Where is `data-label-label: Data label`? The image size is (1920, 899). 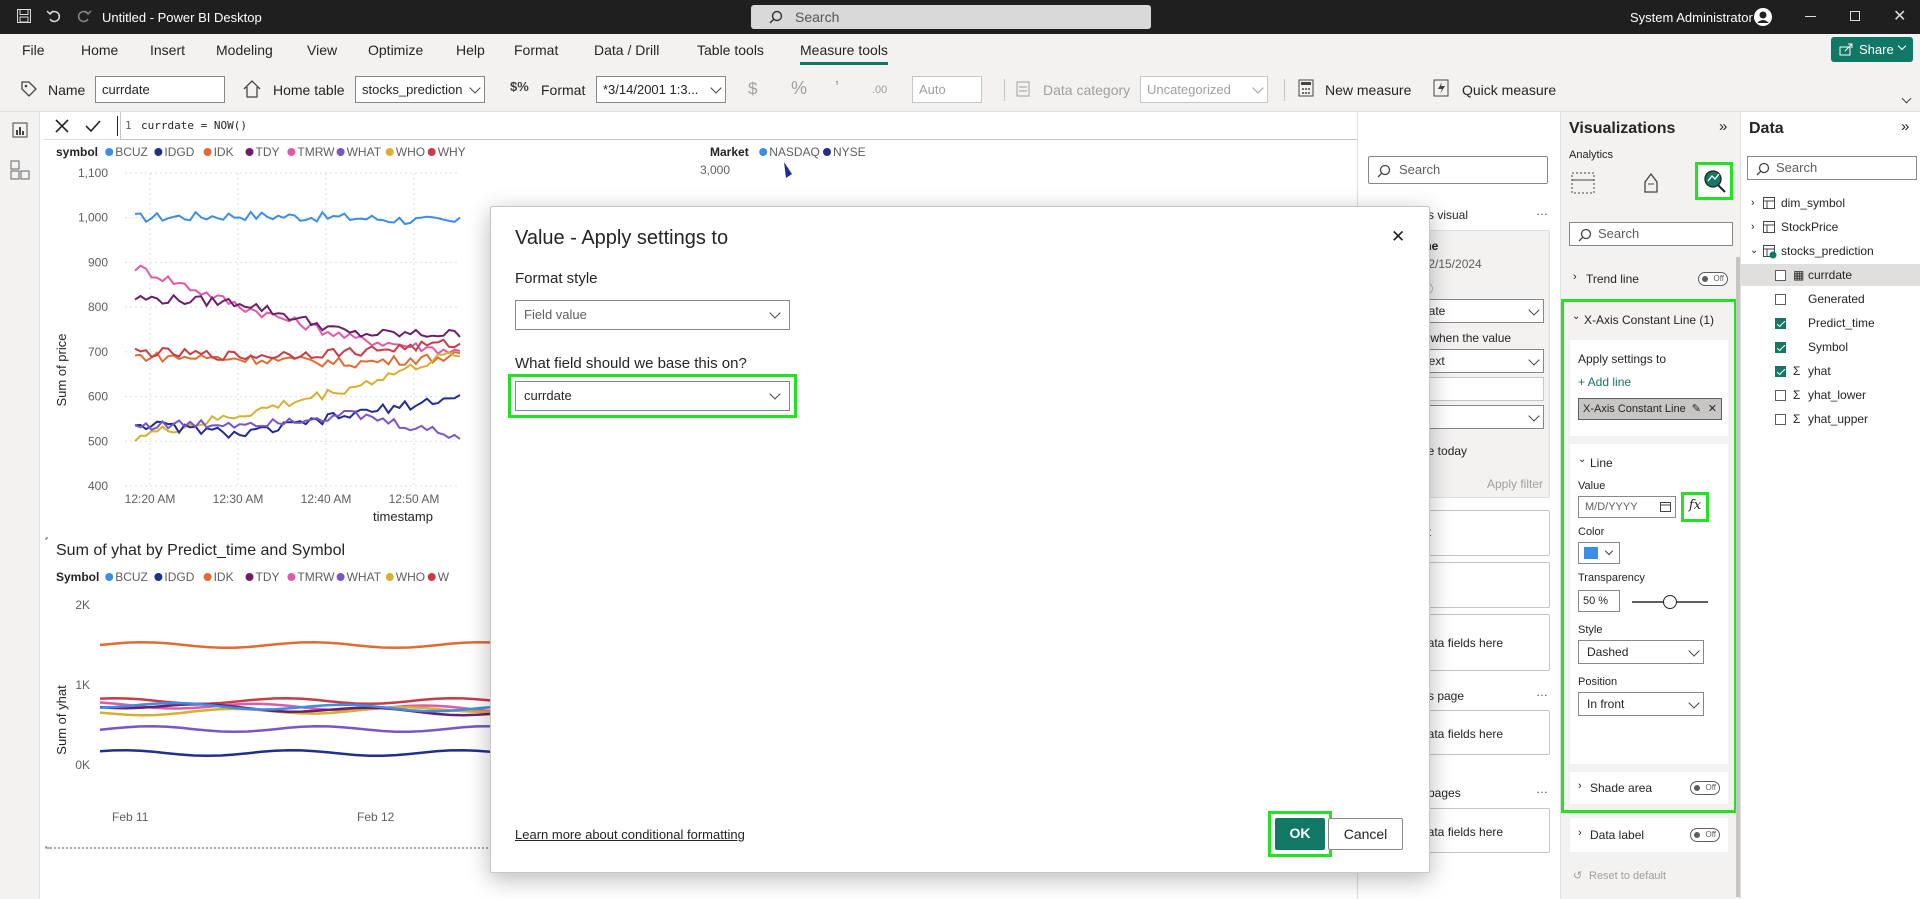 data-label-label: Data label is located at coordinates (1617, 835).